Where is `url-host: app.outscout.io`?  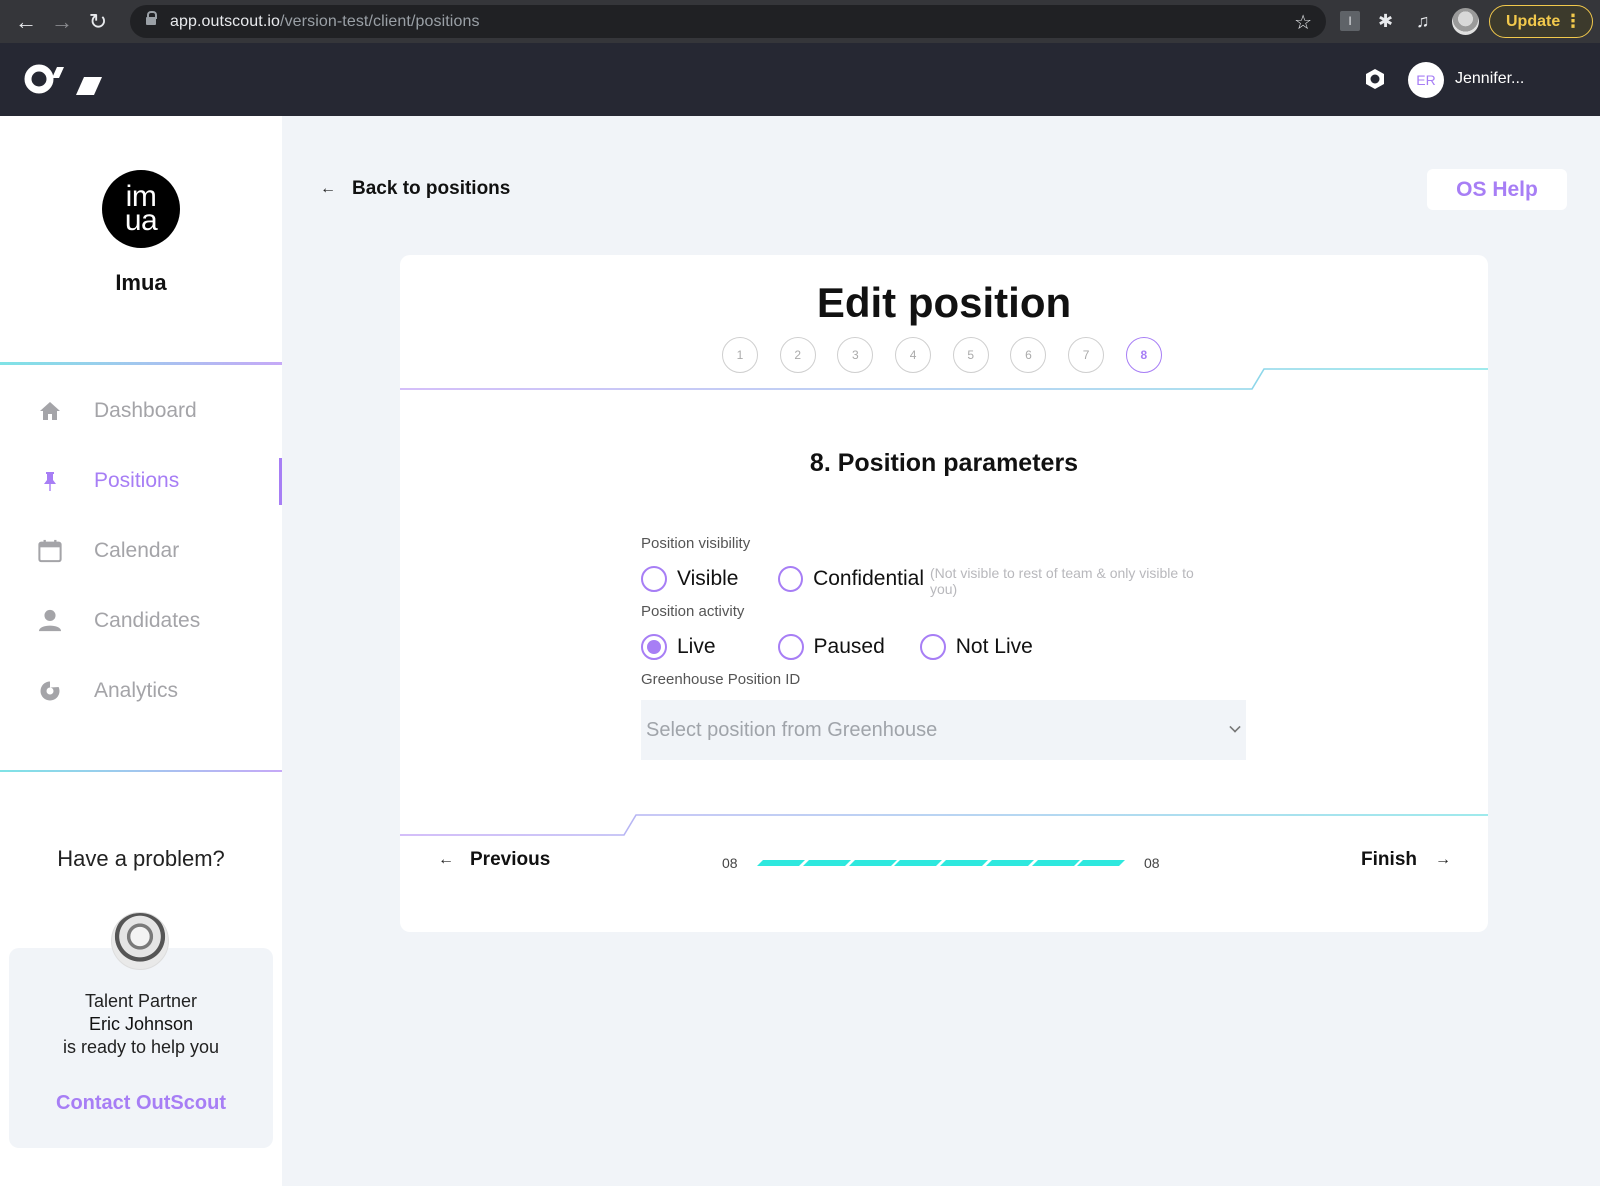
url-host: app.outscout.io is located at coordinates (225, 21).